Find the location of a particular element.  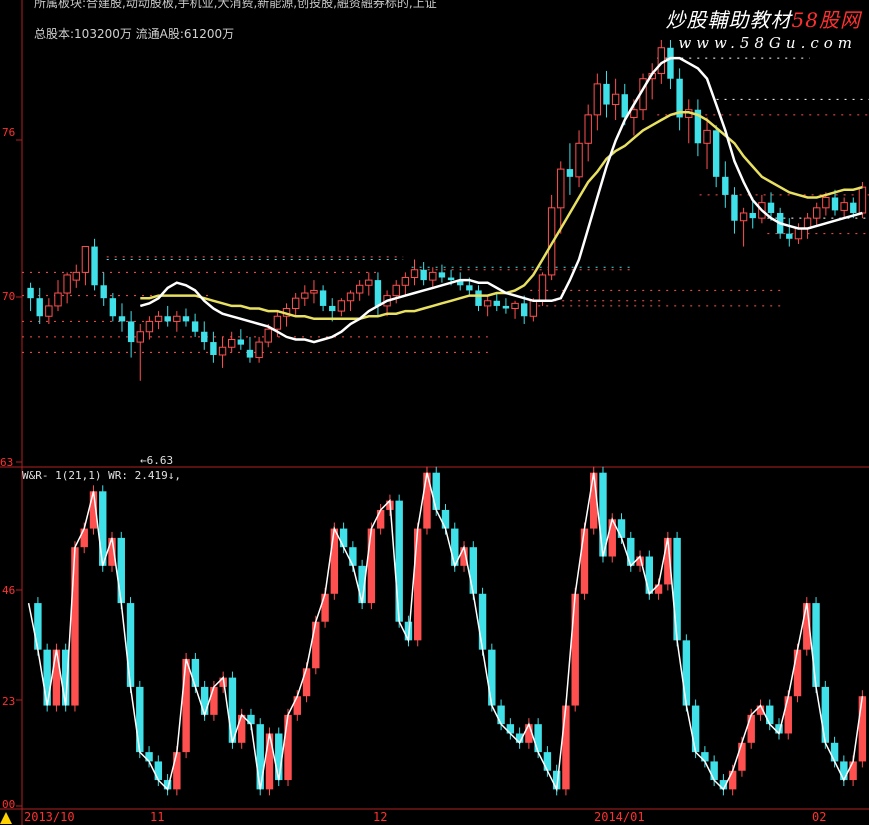

watermark-suffix: 58股网 is located at coordinates (826, 20).